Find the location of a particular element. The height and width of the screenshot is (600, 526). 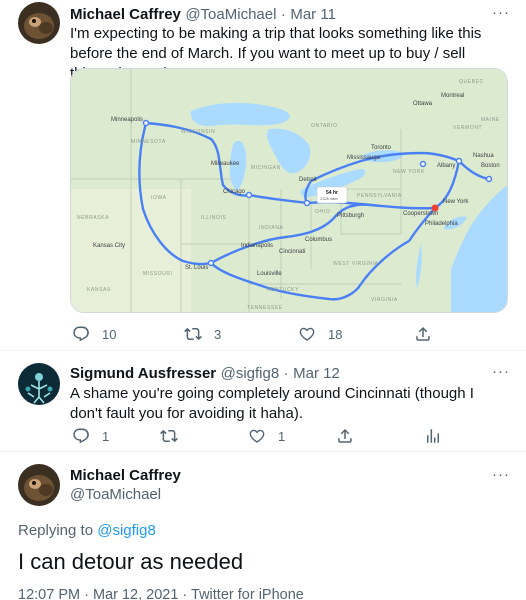

map-city-label: Albany is located at coordinates (446, 166).